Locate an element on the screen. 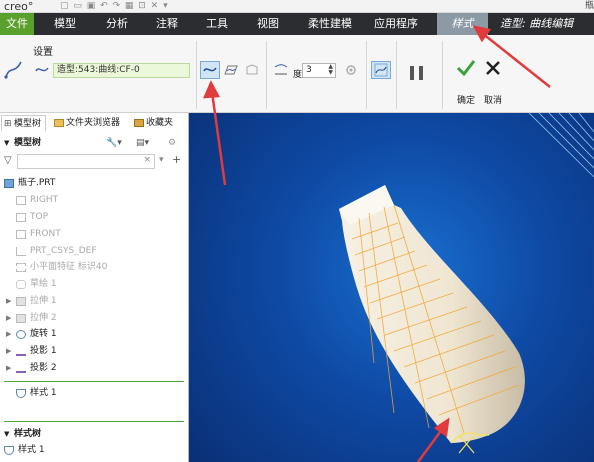  style-tree-title: 样式树 is located at coordinates (28, 434).